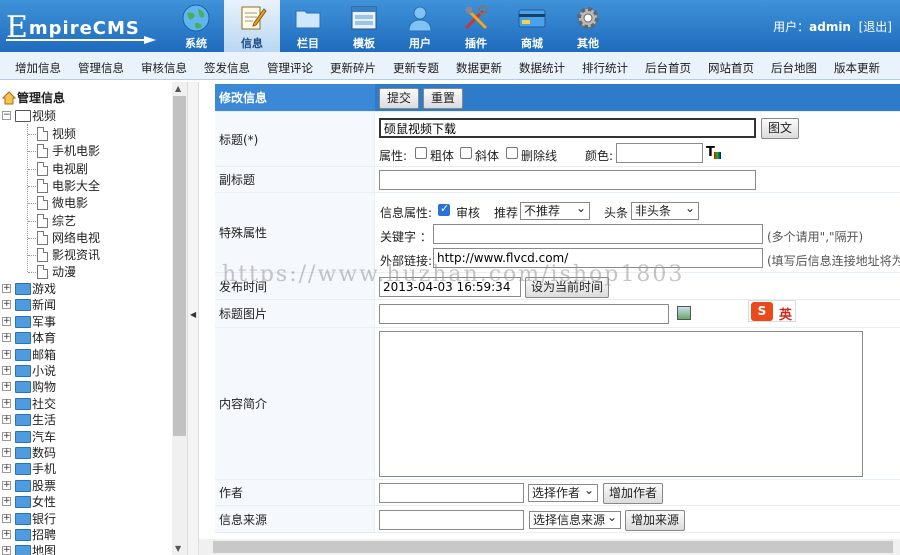 Image resolution: width=900 pixels, height=555 pixels. I want to click on nav-shop: 商城, so click(532, 26).